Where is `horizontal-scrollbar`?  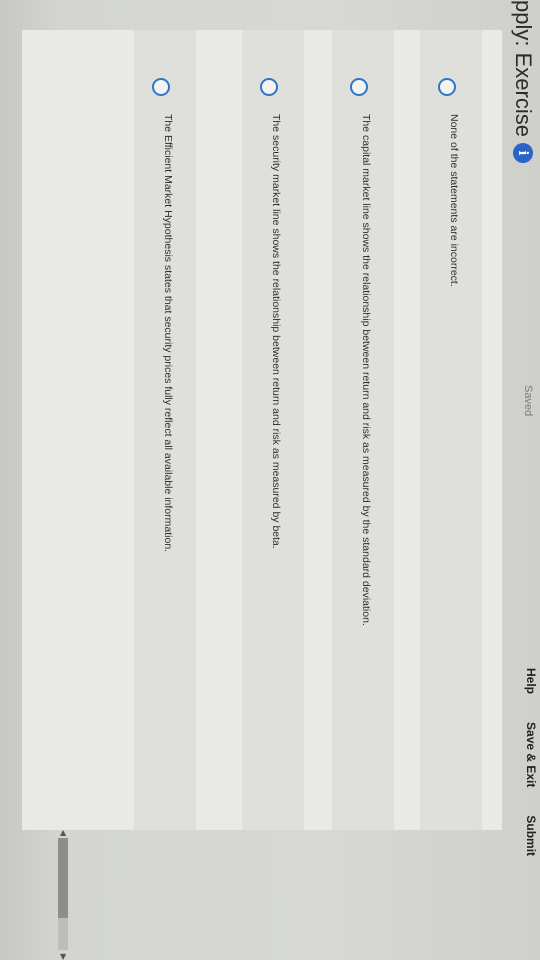
horizontal-scrollbar is located at coordinates (63, 894).